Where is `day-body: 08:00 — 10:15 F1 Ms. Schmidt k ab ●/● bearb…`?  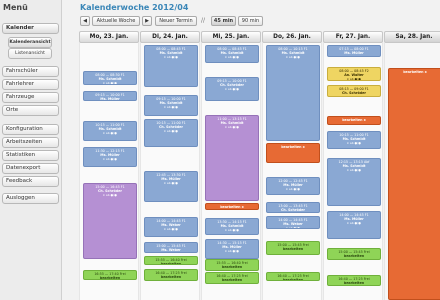 day-body: 08:00 — 10:15 F1 Ms. Schmidt k ab ●/● bearb… is located at coordinates (292, 171).